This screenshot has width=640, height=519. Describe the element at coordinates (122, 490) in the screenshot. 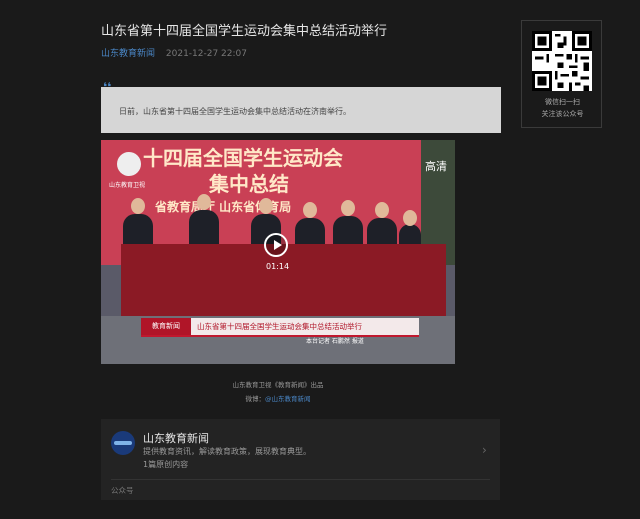

I see `profile-card-footer: 公众号` at that location.